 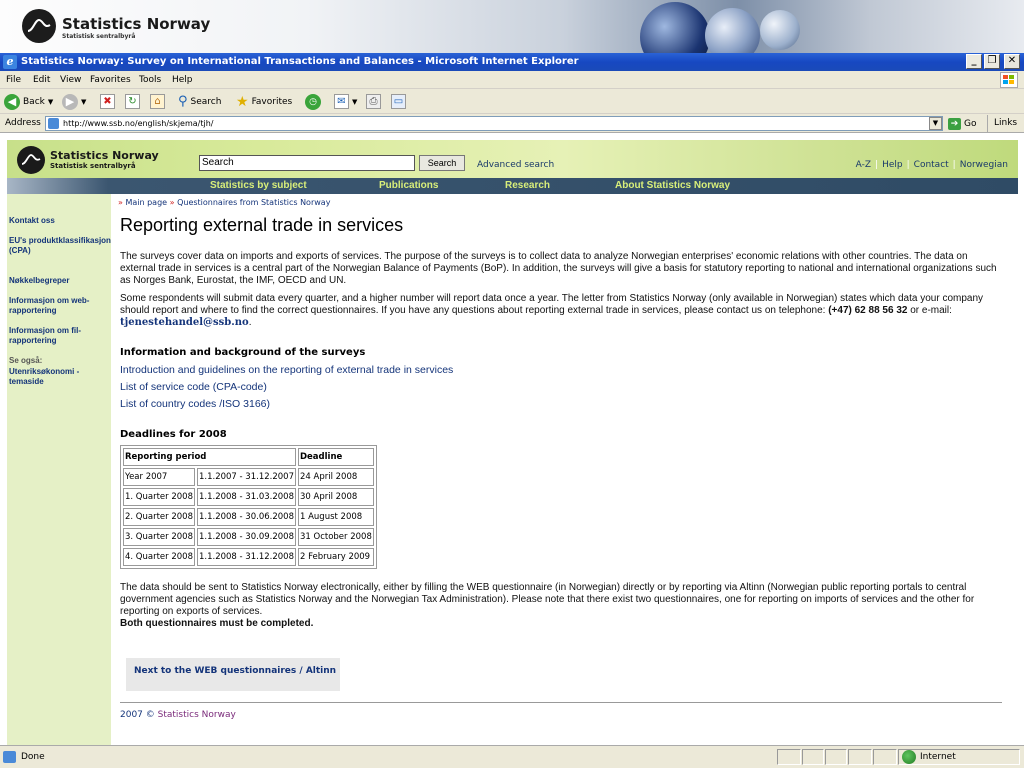 I want to click on site-search-button: Search, so click(x=442, y=163).